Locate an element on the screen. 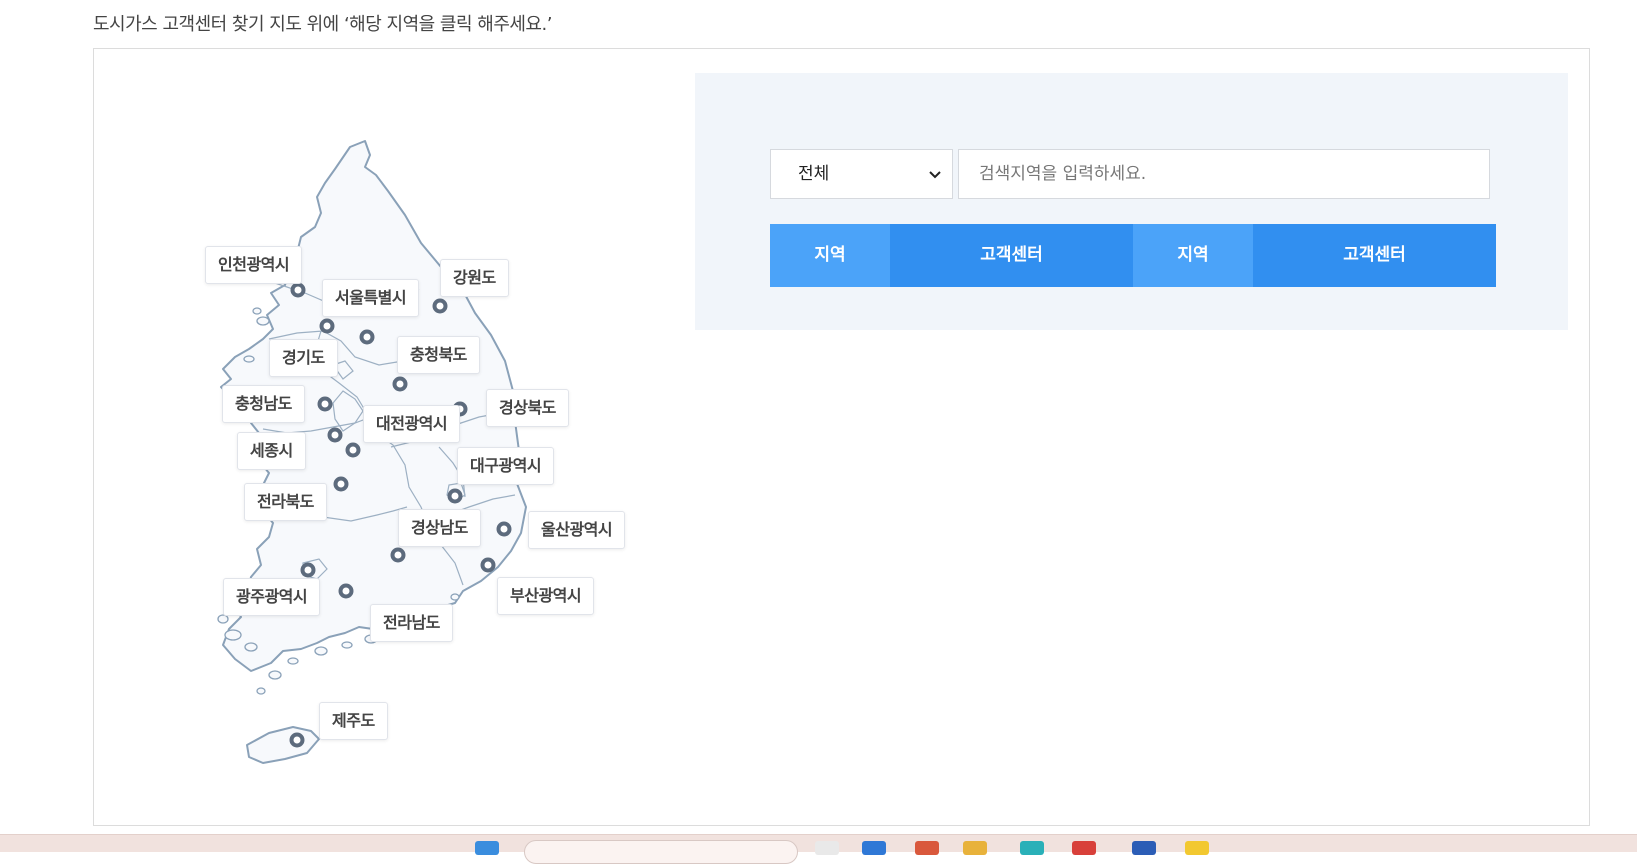 Image resolution: width=1637 pixels, height=864 pixels. region-label-gangwon: 강원도 is located at coordinates (474, 278).